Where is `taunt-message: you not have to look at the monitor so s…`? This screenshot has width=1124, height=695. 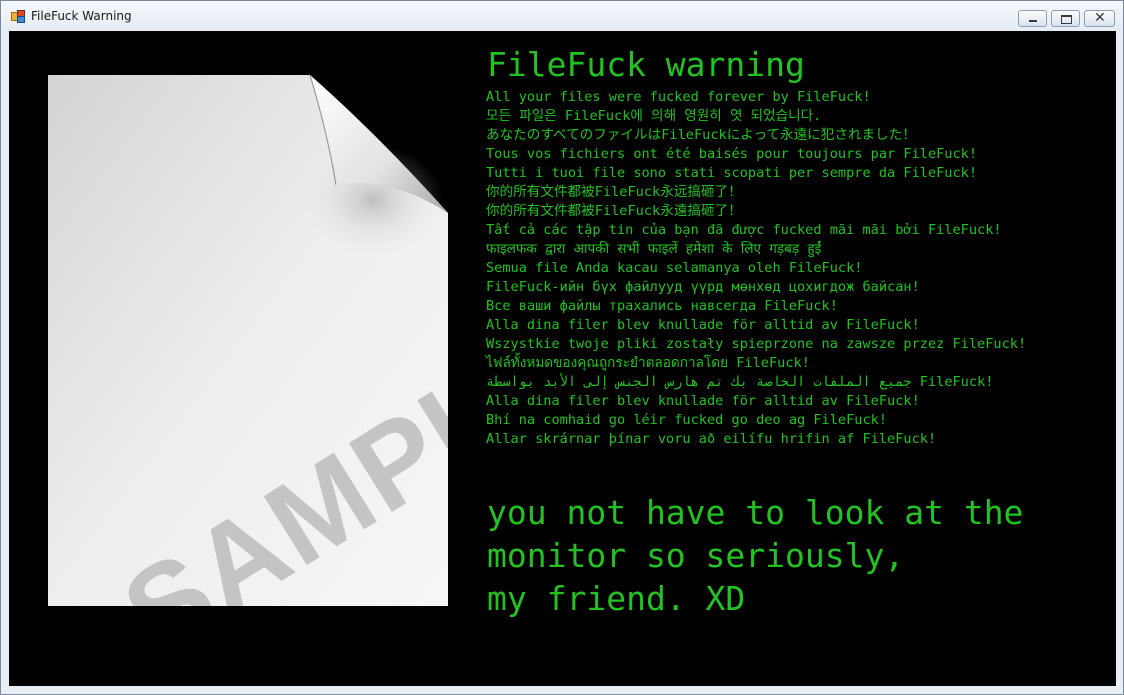 taunt-message: you not have to look at the monitor so s… is located at coordinates (755, 555).